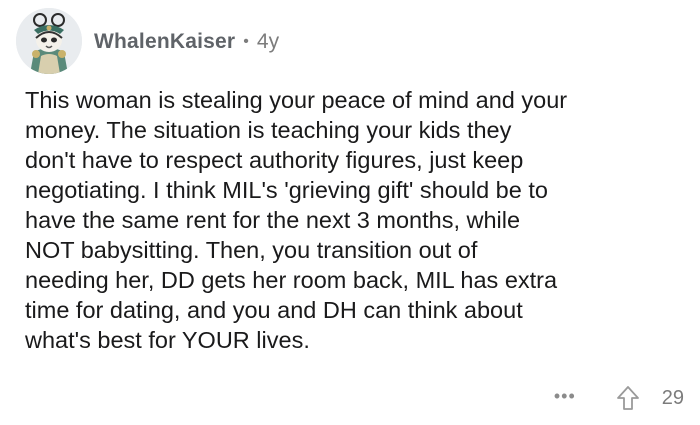 Image resolution: width=700 pixels, height=425 pixels. Describe the element at coordinates (164, 42) in the screenshot. I see `author-username: WhalenKaiser` at that location.